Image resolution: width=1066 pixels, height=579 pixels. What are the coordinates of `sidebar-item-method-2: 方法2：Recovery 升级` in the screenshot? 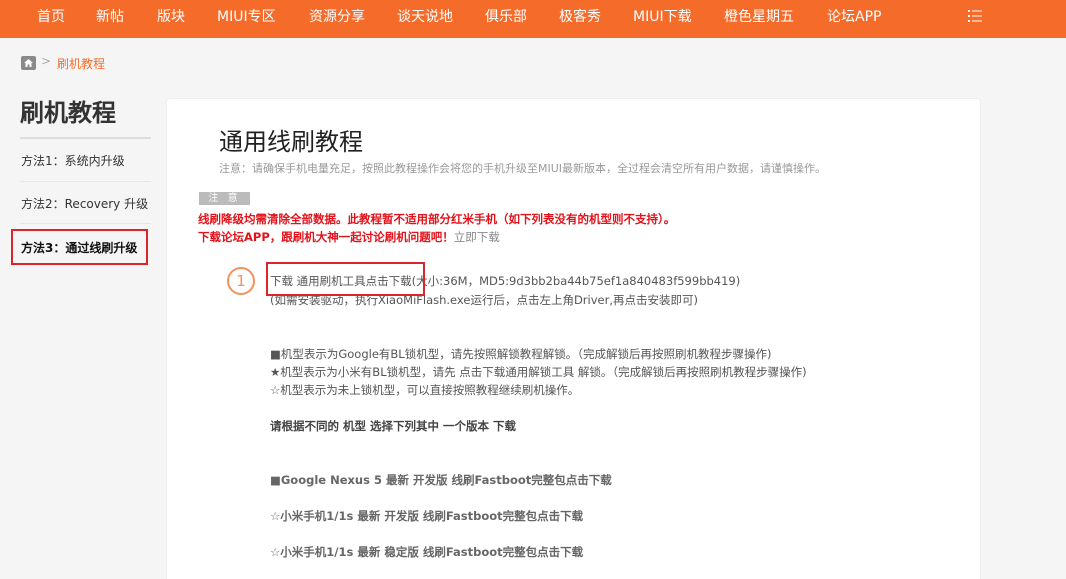 It's located at (86, 203).